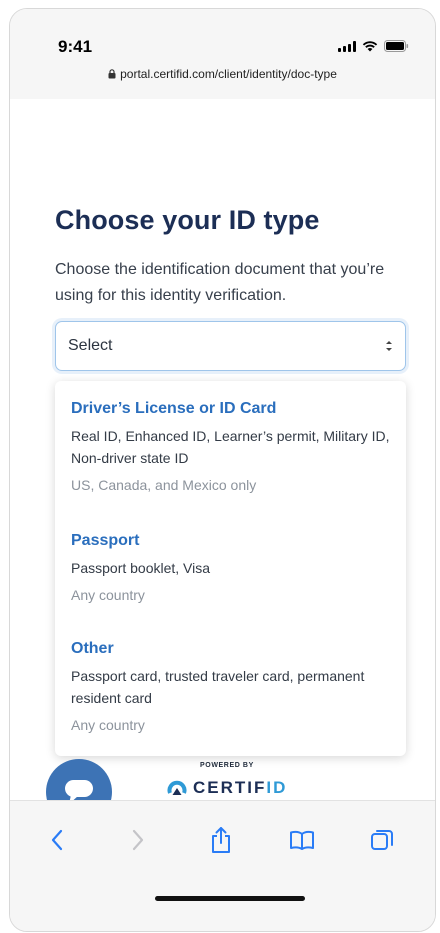 Image resolution: width=440 pixels, height=933 pixels. What do you see at coordinates (227, 765) in the screenshot?
I see `powered-by-label: POWERED BY` at bounding box center [227, 765].